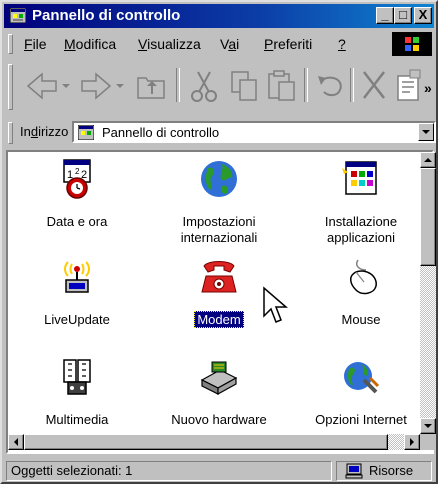 The image size is (438, 484). Describe the element at coordinates (219, 229) in the screenshot. I see `item-label: Impostazioni internazionali` at that location.